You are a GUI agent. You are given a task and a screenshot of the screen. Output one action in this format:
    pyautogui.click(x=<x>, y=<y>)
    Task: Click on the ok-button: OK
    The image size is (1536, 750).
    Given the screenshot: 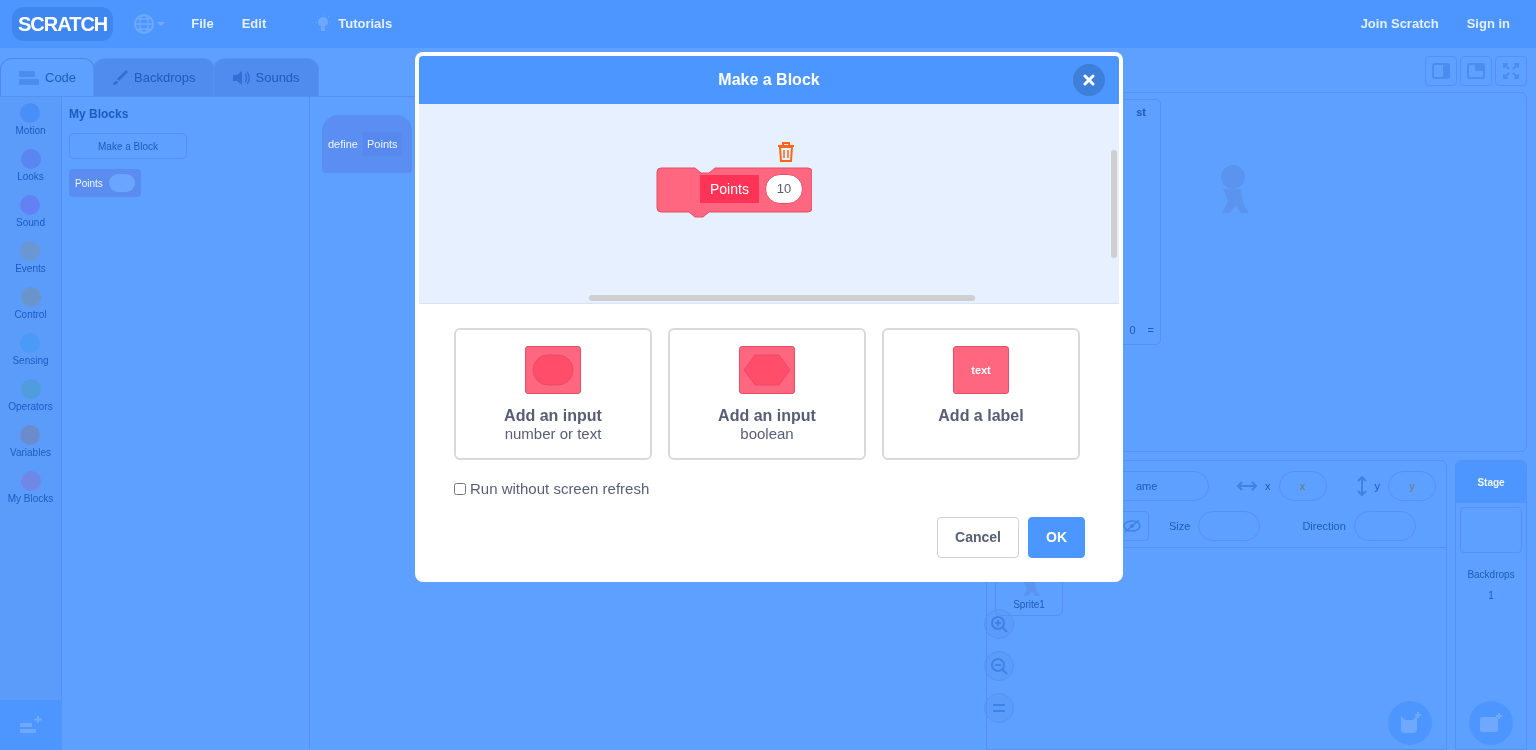 What is the action you would take?
    pyautogui.click(x=1056, y=537)
    